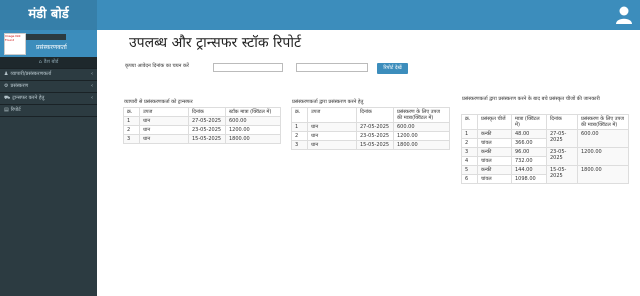  Describe the element at coordinates (48, 15) in the screenshot. I see `brand-logo: मंडी बोर्ड` at that location.